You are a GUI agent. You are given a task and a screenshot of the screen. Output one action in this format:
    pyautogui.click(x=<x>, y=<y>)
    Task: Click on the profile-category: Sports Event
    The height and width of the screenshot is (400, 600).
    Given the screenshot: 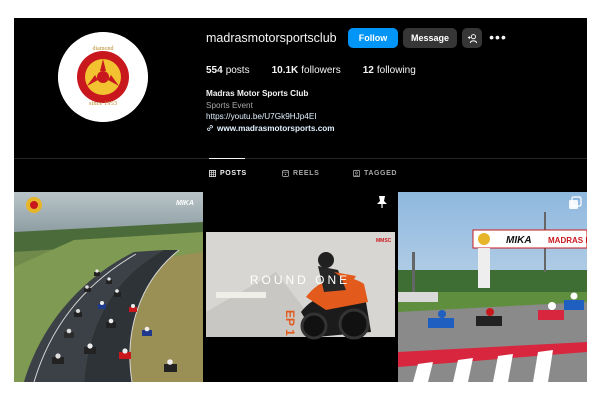 What is the action you would take?
    pyautogui.click(x=229, y=105)
    